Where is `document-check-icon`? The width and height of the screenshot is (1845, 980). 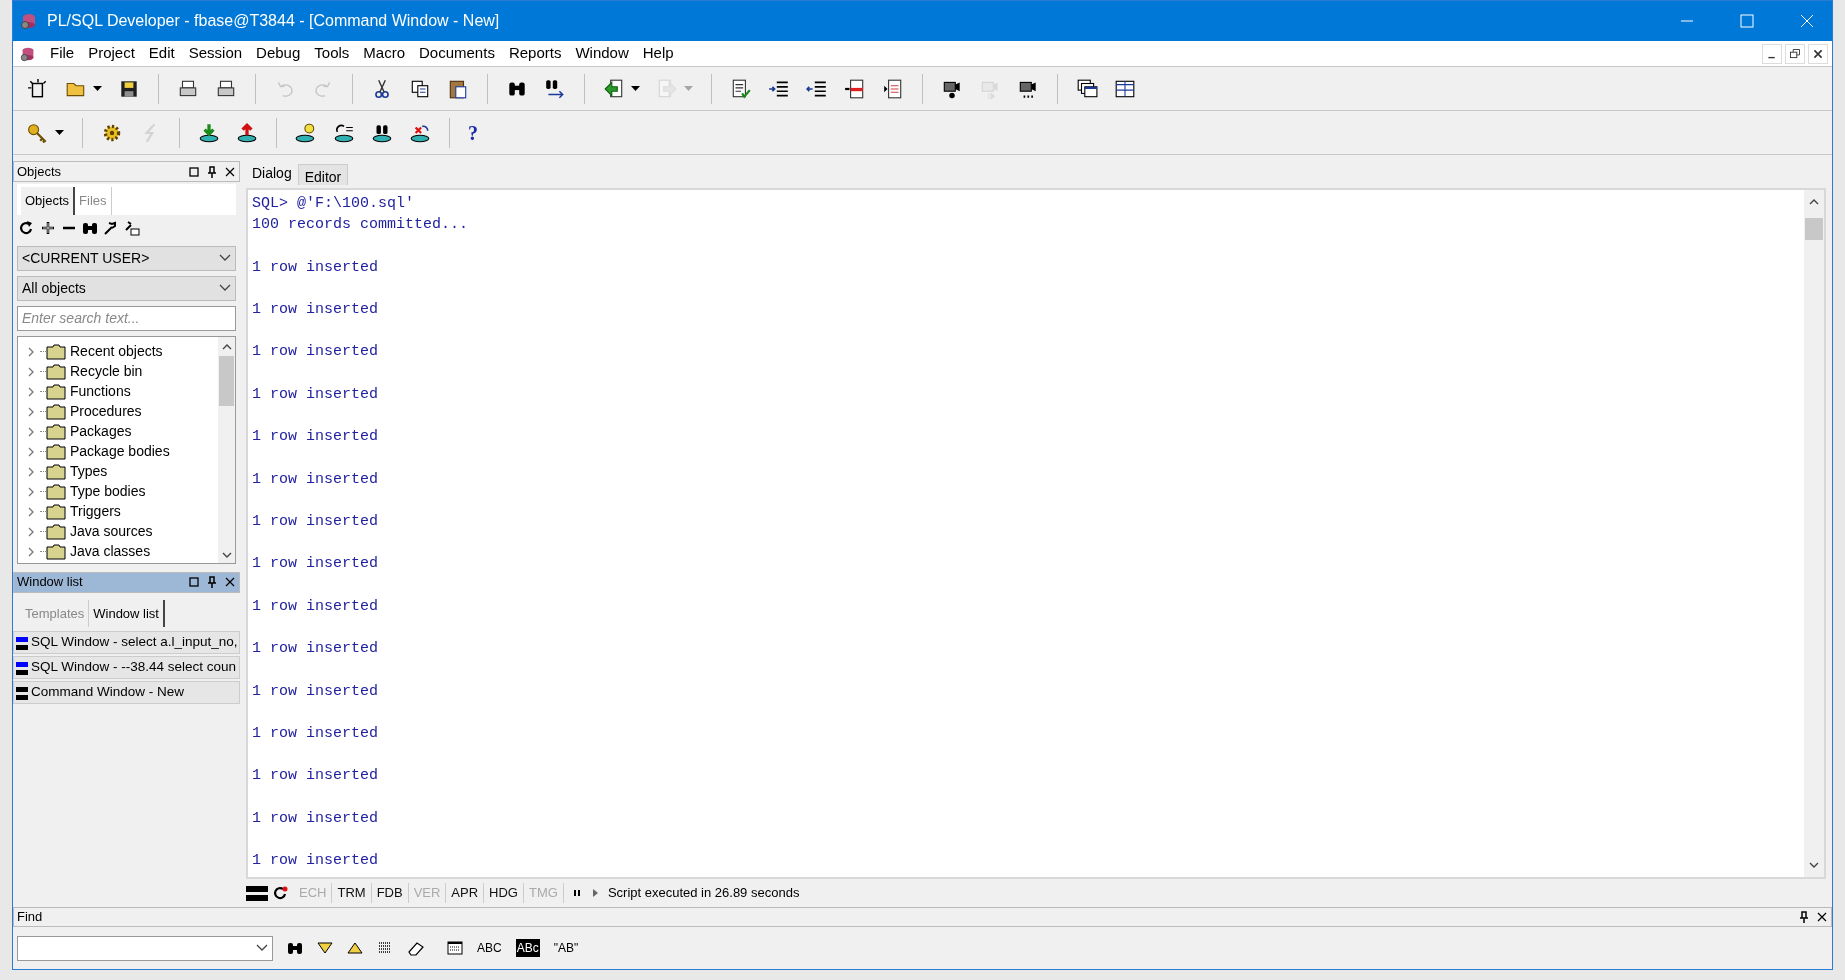
document-check-icon is located at coordinates (741, 88).